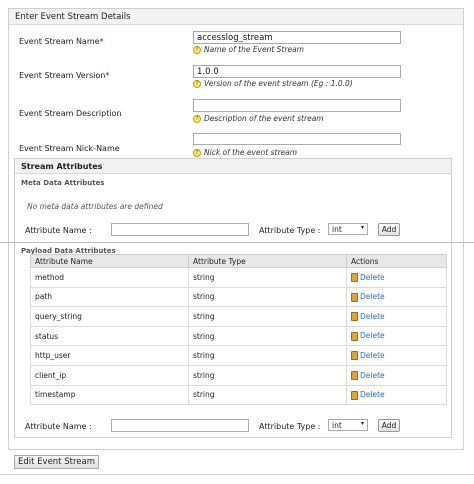 The height and width of the screenshot is (484, 474). What do you see at coordinates (389, 229) in the screenshot?
I see `meta-add-button: Add` at bounding box center [389, 229].